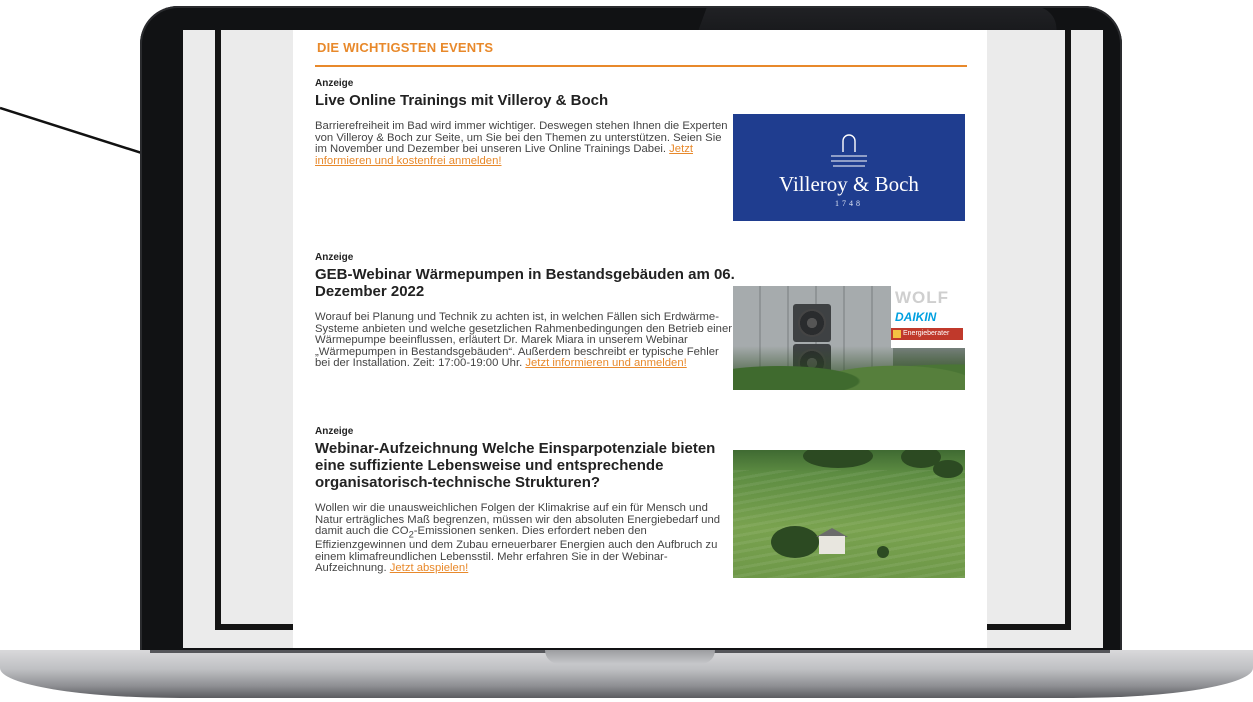 This screenshot has width=1253, height=702. What do you see at coordinates (630, 657) in the screenshot?
I see `laptop-opening-notch` at bounding box center [630, 657].